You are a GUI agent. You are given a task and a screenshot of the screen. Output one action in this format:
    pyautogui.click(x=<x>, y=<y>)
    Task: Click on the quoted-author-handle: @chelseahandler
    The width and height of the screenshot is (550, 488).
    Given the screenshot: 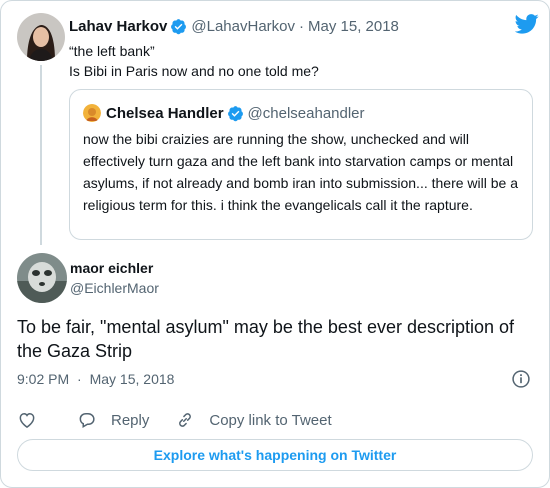 What is the action you would take?
    pyautogui.click(x=306, y=113)
    